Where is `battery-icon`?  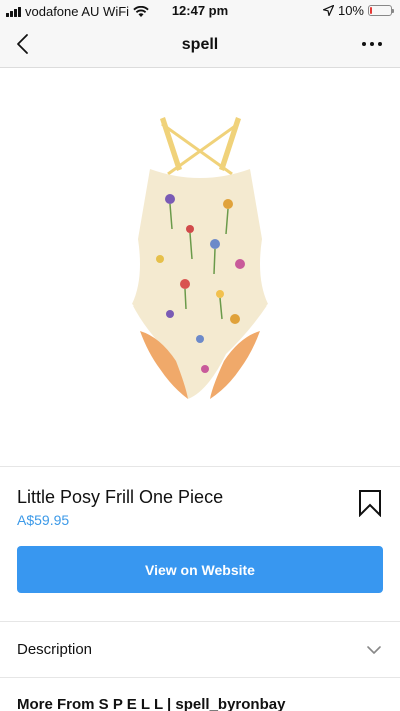
battery-icon is located at coordinates (381, 10).